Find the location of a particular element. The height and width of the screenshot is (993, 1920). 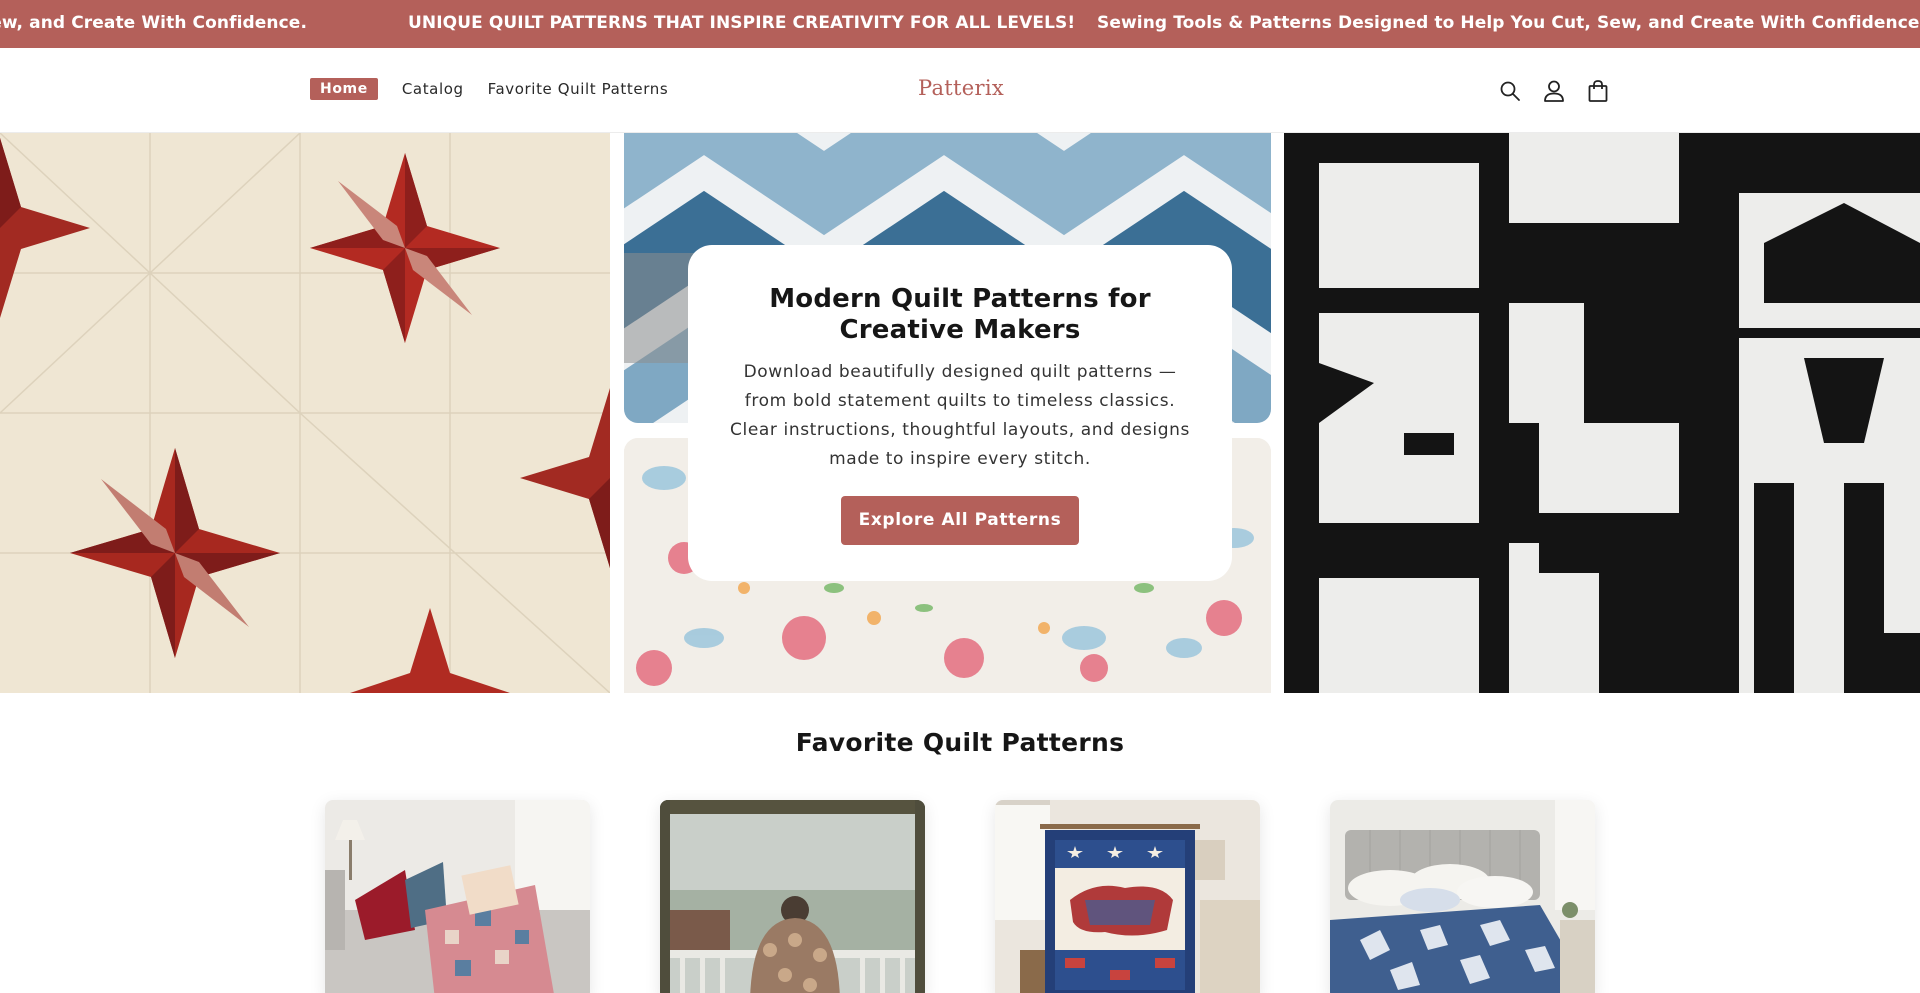

product-image-patchwork-sofa is located at coordinates (457, 896).